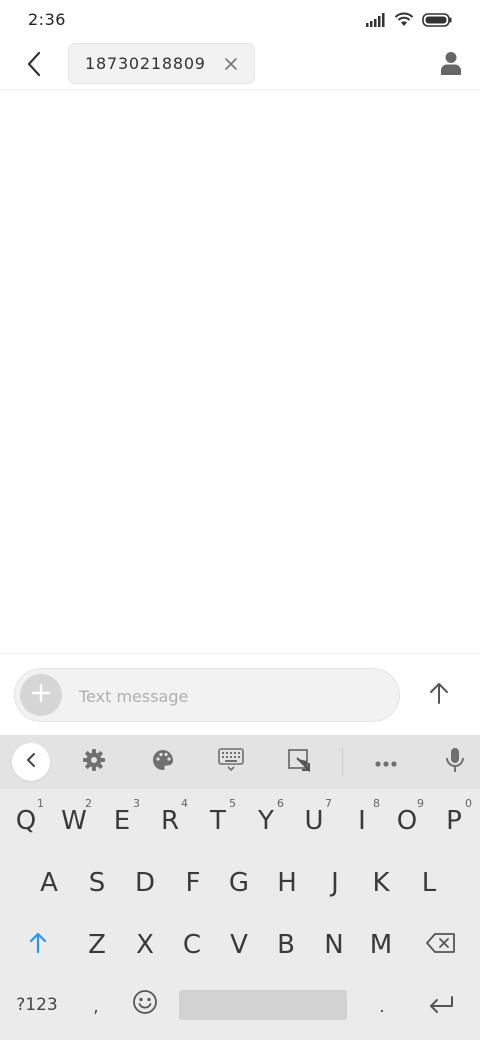  Describe the element at coordinates (342, 762) in the screenshot. I see `toolbar-divider` at that location.